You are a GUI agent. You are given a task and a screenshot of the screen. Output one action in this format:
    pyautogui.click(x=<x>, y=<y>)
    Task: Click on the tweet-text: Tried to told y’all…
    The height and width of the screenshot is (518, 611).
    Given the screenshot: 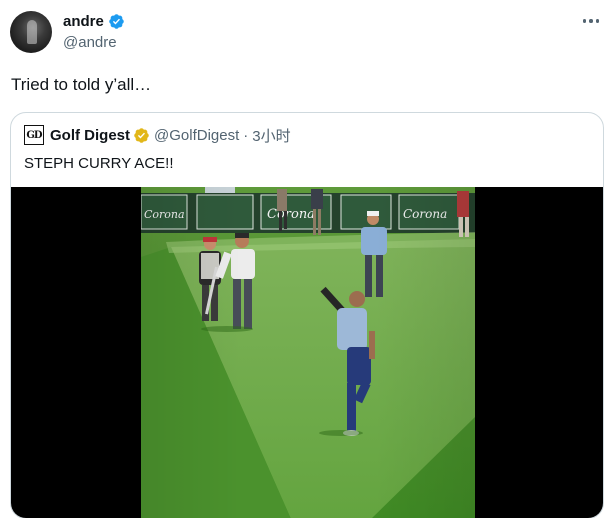 What is the action you would take?
    pyautogui.click(x=81, y=84)
    